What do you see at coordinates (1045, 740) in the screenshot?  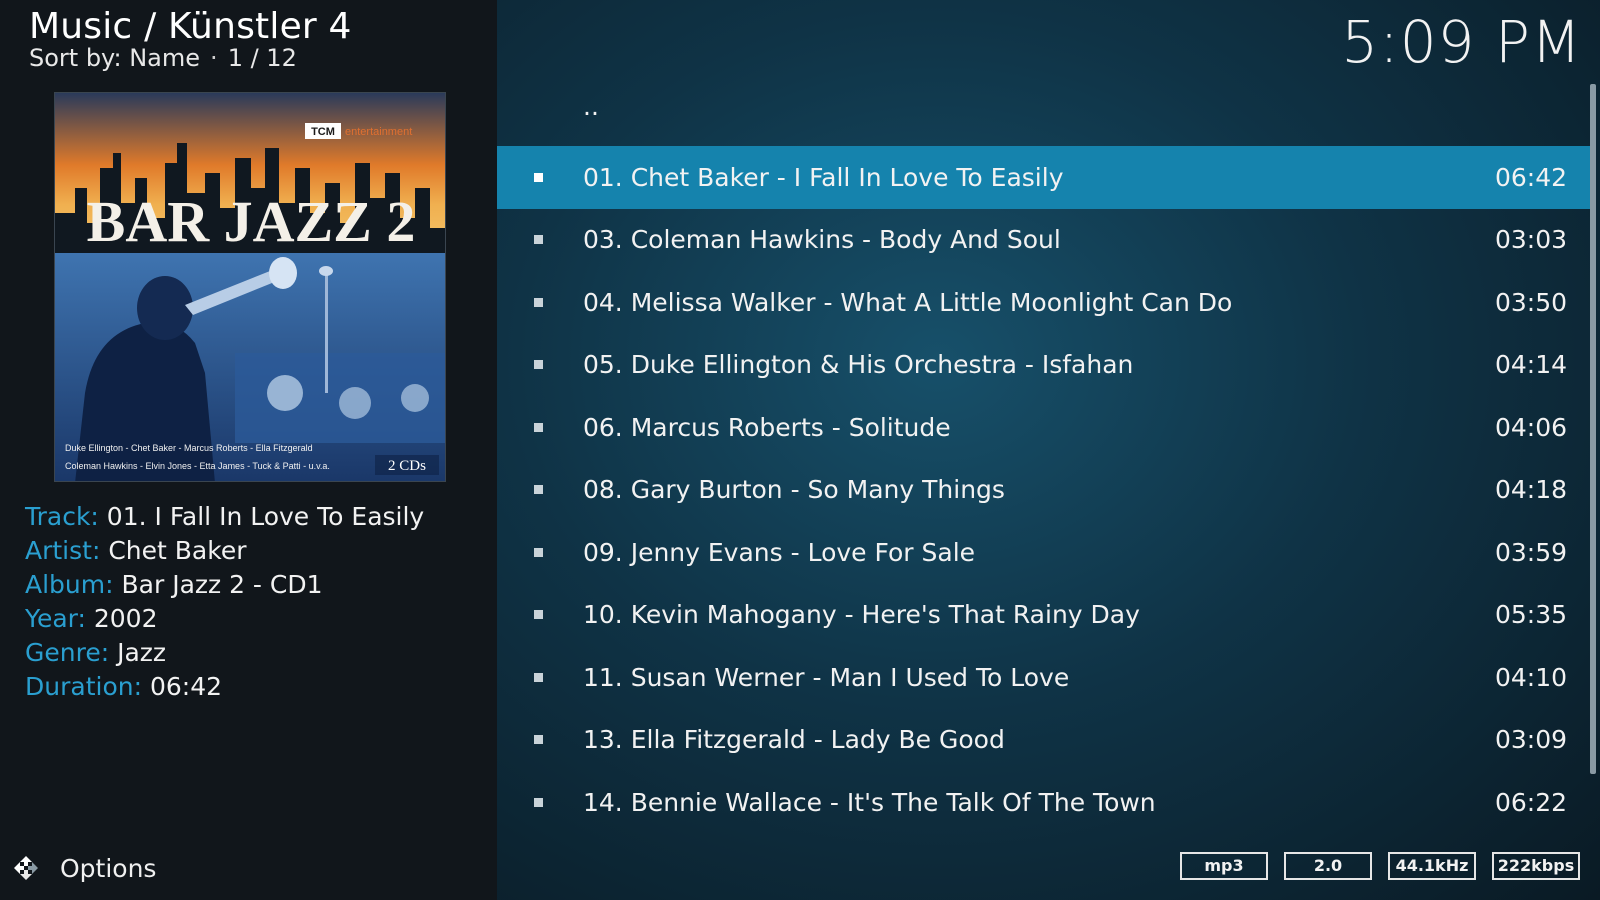 I see `list-item: 13. Ella Fitzgerald - Lady Be Good 03:09` at bounding box center [1045, 740].